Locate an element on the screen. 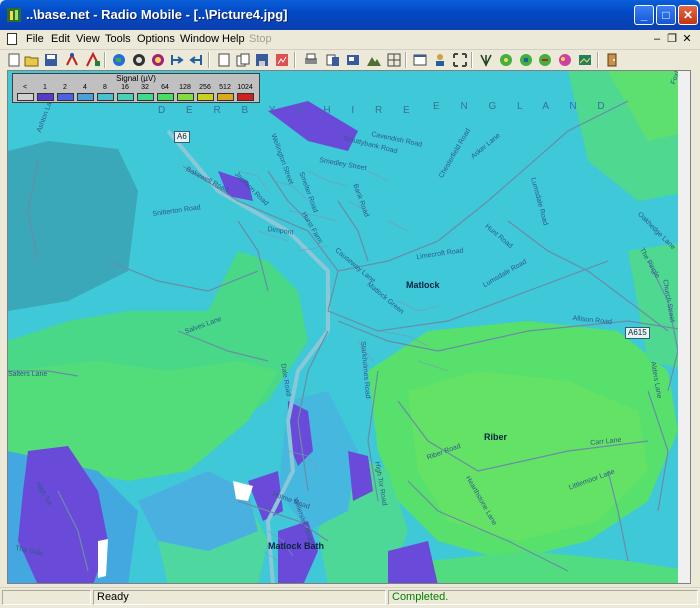 This screenshot has width=700, height=608. minimize-icon: _ is located at coordinates (644, 15).